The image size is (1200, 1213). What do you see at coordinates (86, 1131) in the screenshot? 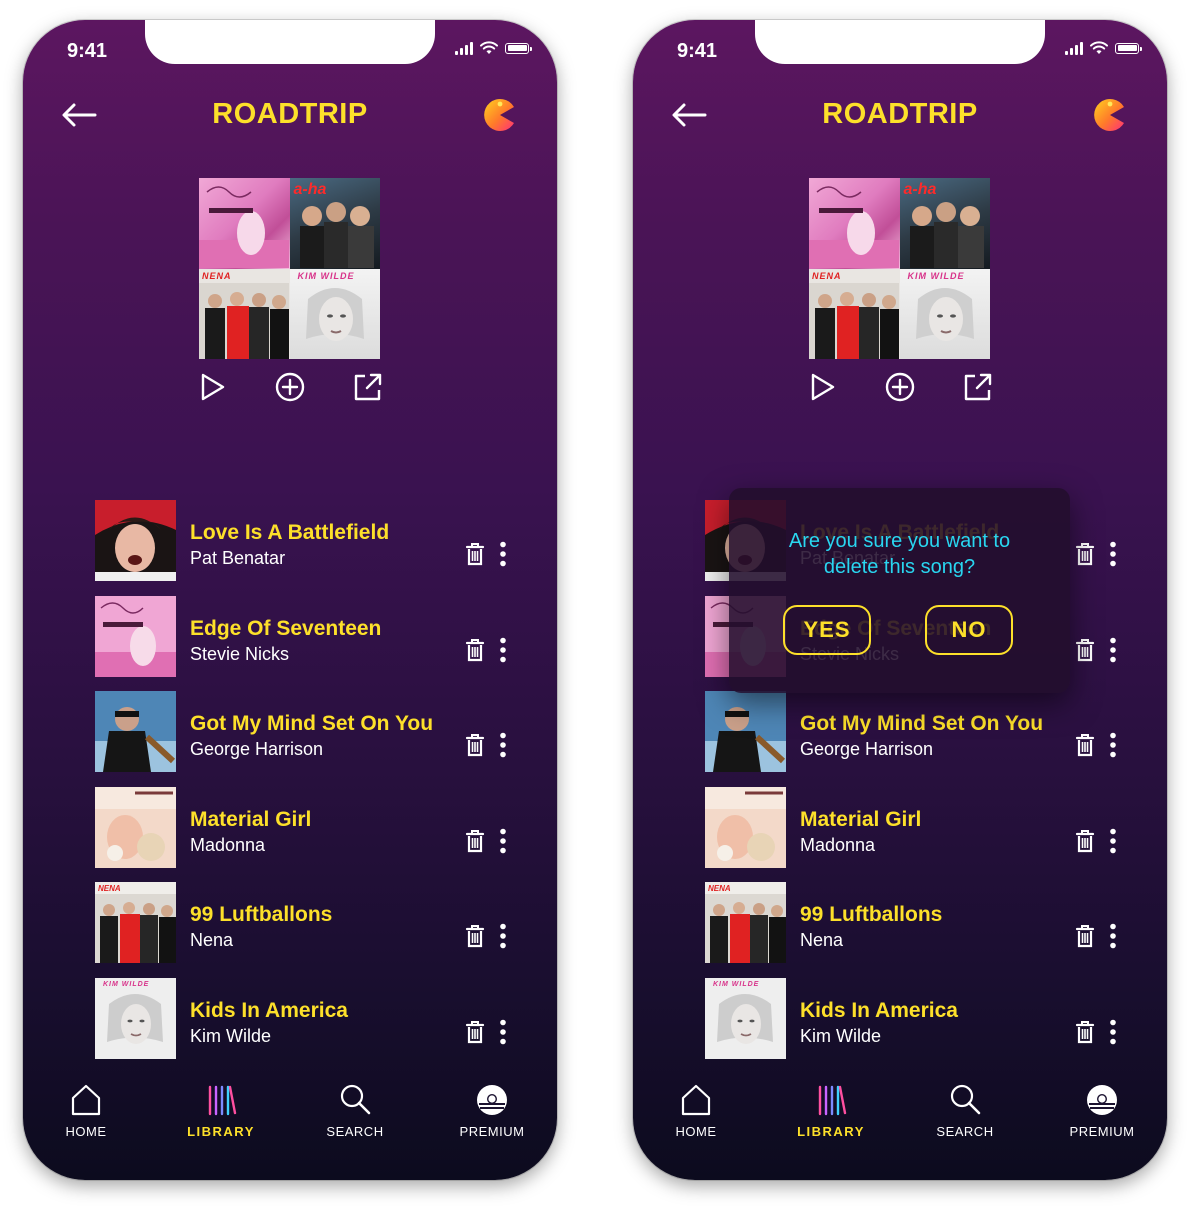
I see `tab-home-label: HOME` at bounding box center [86, 1131].